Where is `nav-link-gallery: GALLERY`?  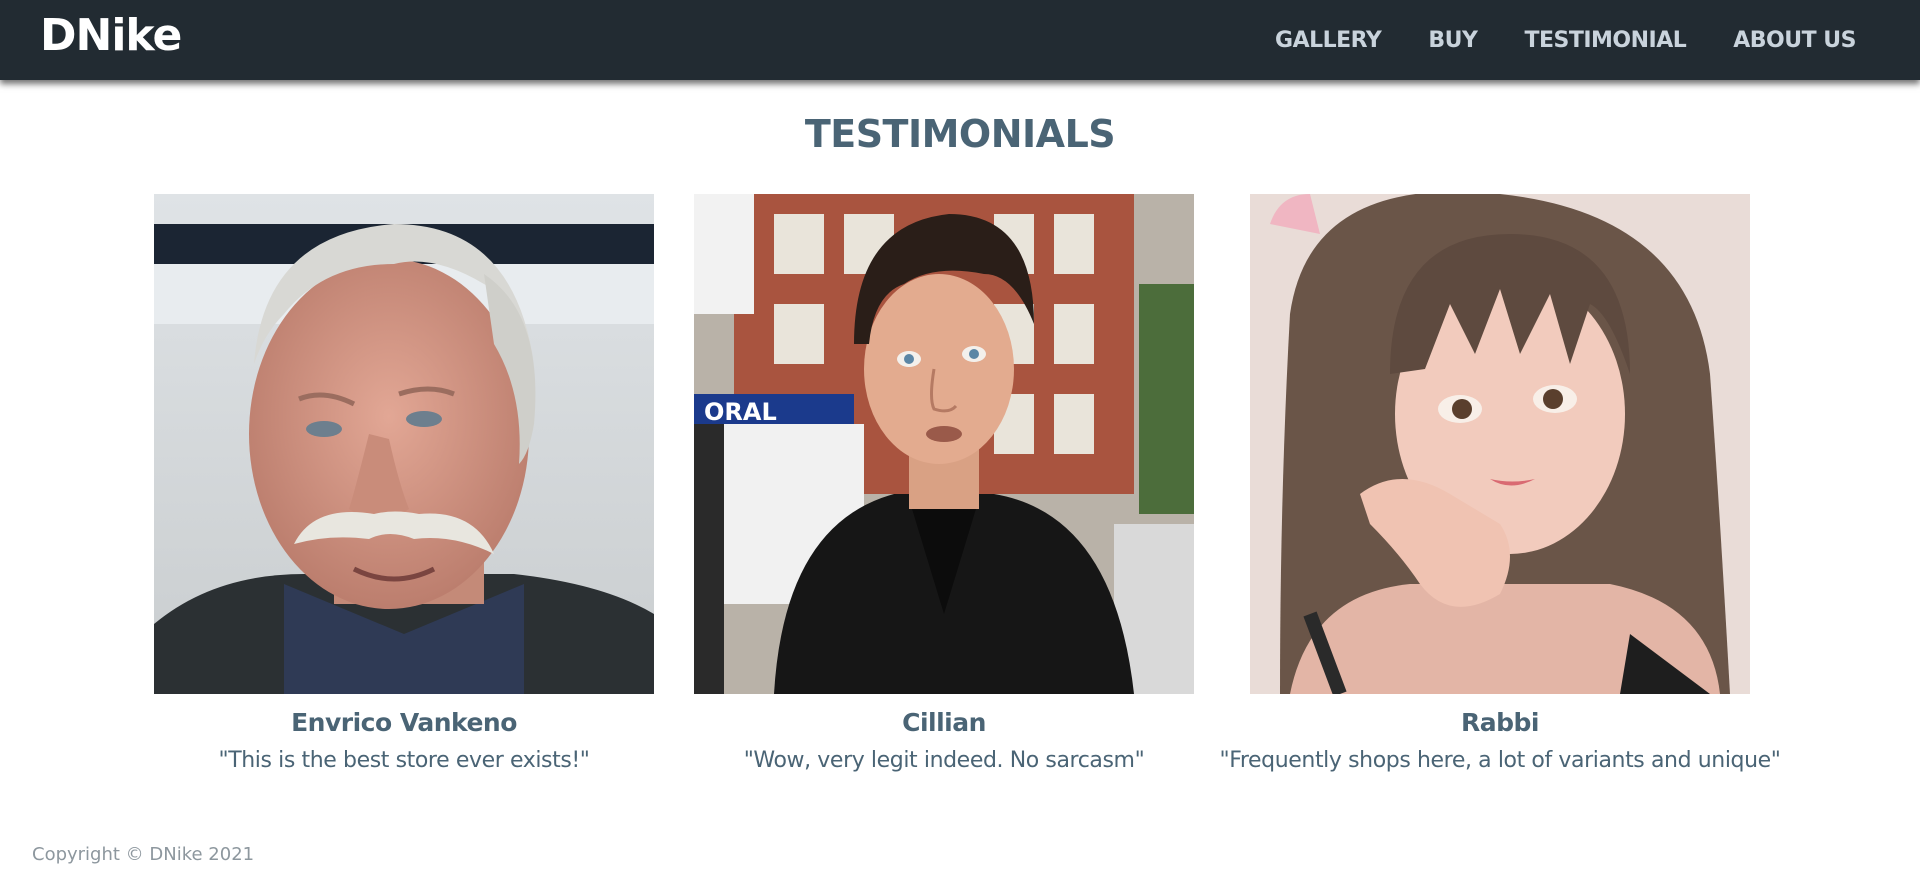
nav-link-gallery: GALLERY is located at coordinates (1328, 40).